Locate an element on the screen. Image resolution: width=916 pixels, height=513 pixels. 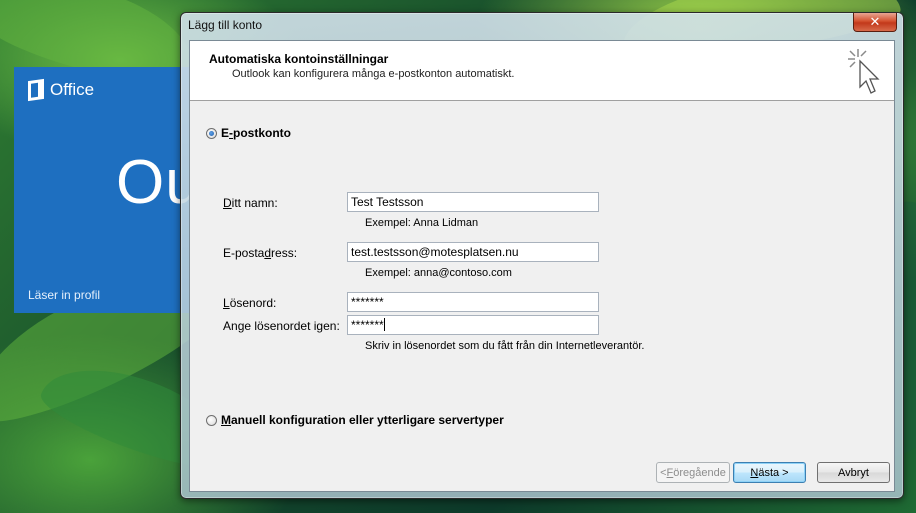
office-brand: Office is located at coordinates (72, 89).